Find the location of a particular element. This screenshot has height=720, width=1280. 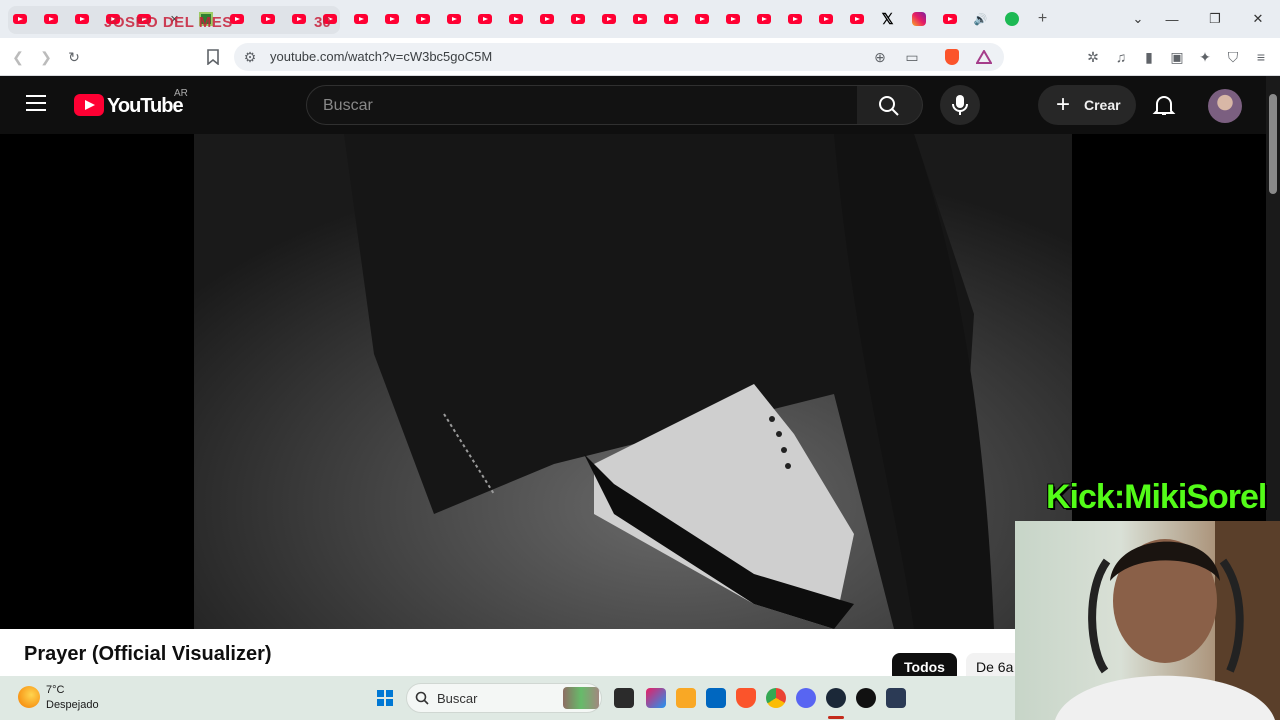

browser-tab: 🔊 is located at coordinates (980, 19).